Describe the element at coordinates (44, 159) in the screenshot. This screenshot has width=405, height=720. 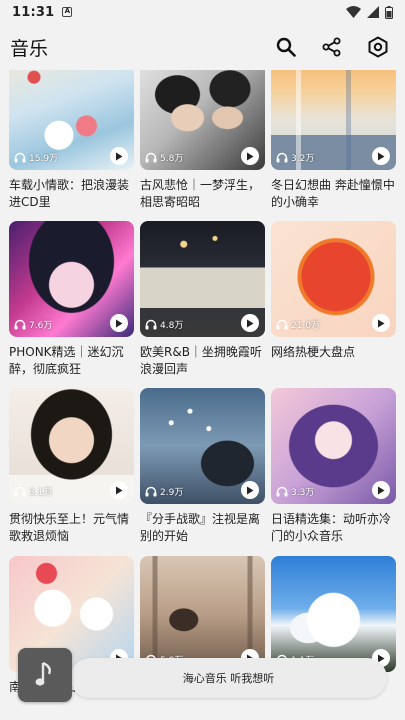
I see `play-count: 15.9万` at that location.